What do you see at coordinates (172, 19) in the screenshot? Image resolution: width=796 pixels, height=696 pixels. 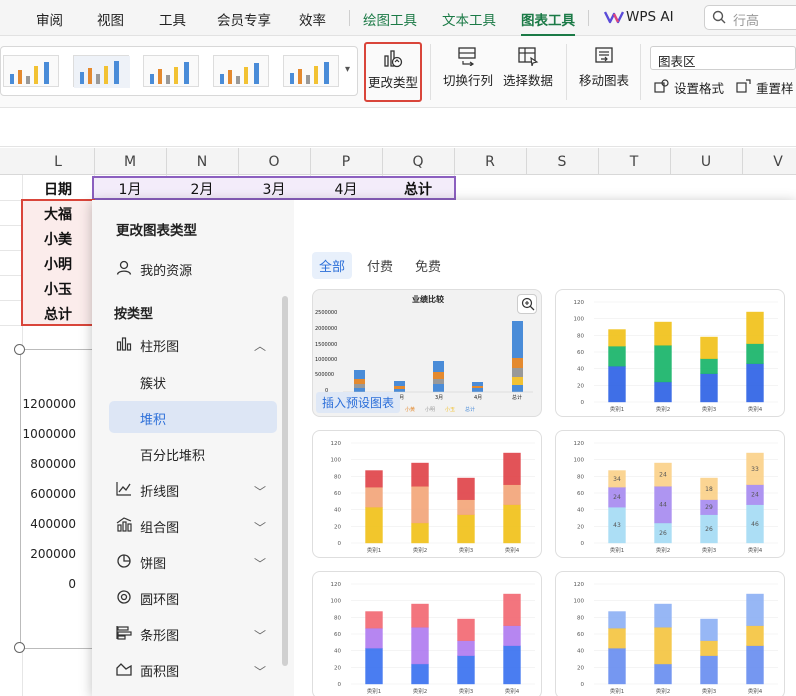 I see `tab-tools: 工具` at bounding box center [172, 19].